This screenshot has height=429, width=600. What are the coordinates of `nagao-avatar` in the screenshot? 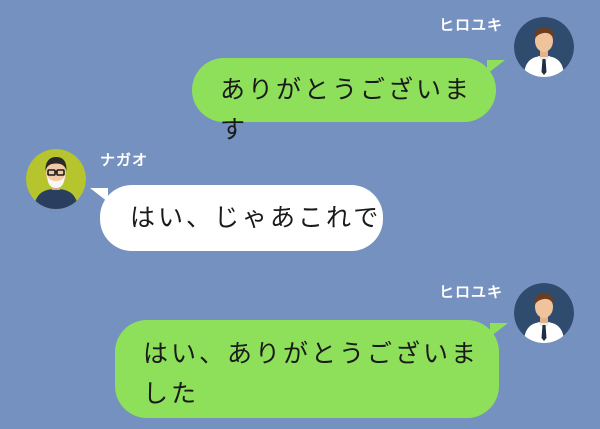 It's located at (56, 179).